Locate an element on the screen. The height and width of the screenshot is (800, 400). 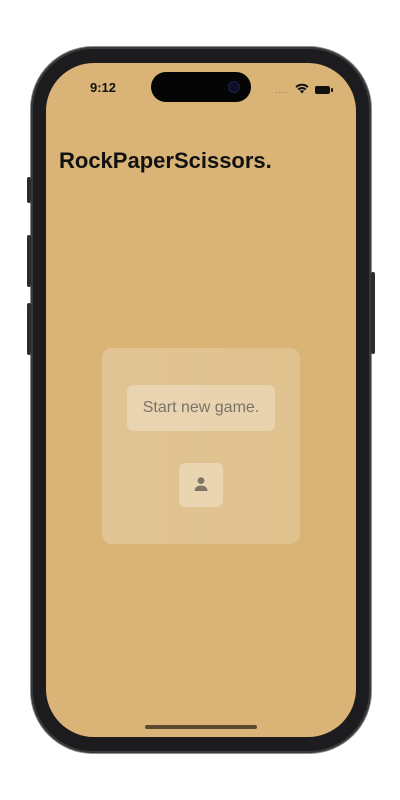
status-time: 9:12 is located at coordinates (103, 87).